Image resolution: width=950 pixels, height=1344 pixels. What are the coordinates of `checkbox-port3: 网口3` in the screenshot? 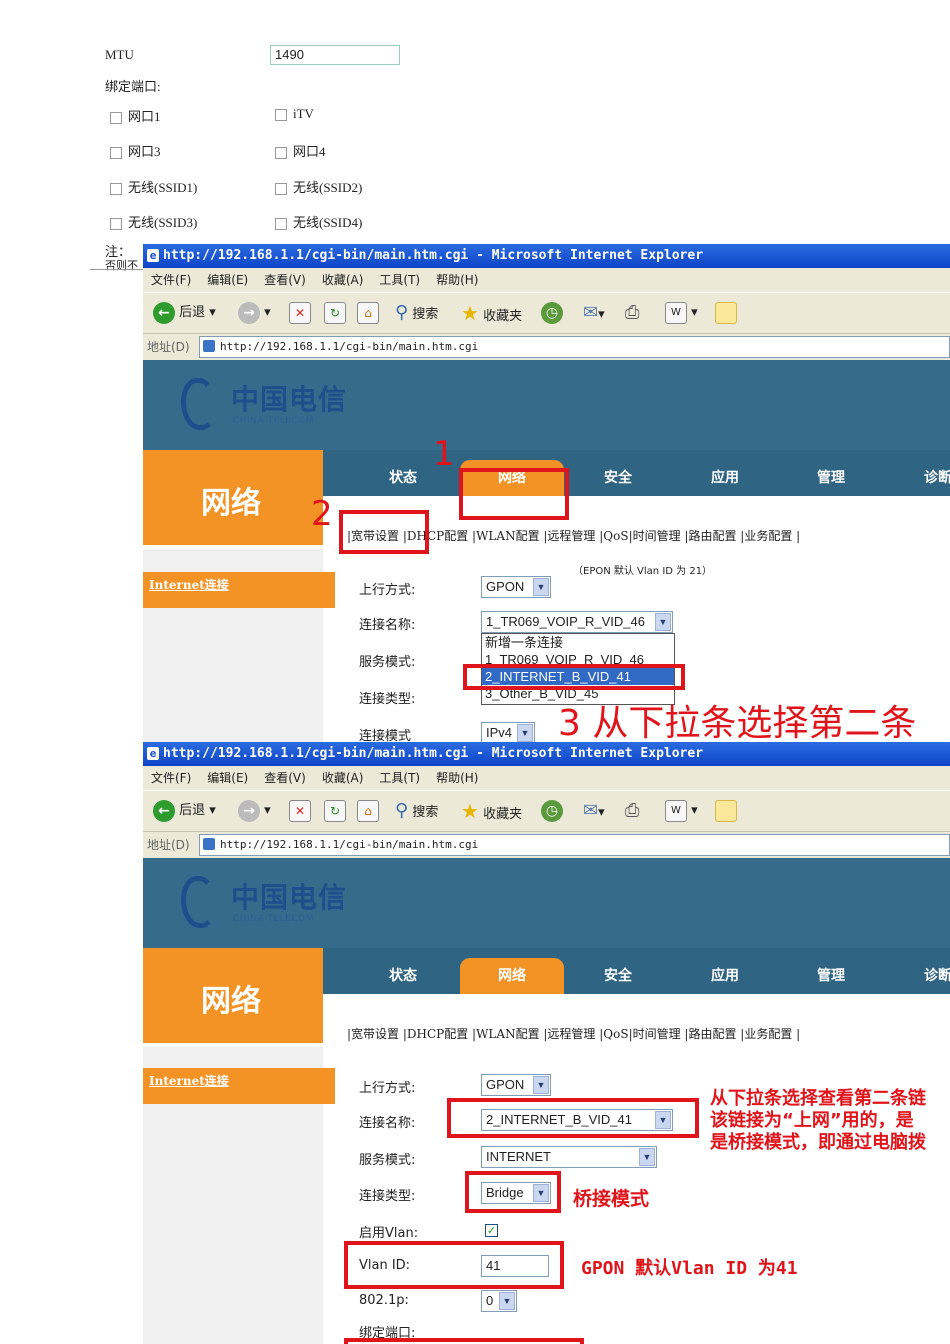 It's located at (135, 150).